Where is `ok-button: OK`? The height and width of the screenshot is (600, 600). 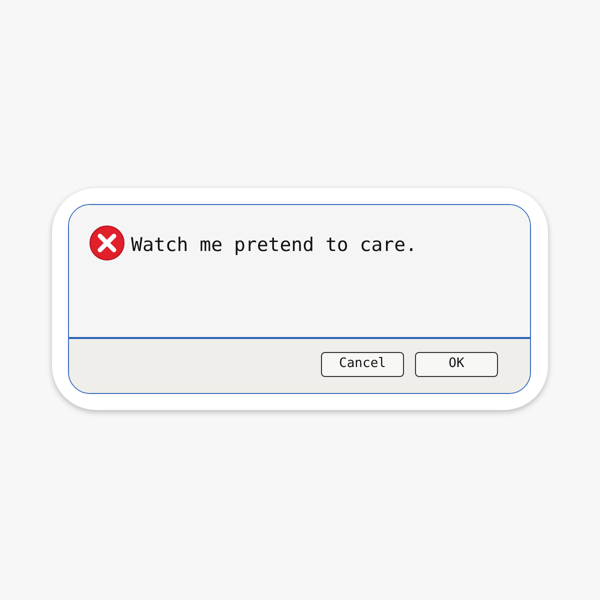 ok-button: OK is located at coordinates (456, 364).